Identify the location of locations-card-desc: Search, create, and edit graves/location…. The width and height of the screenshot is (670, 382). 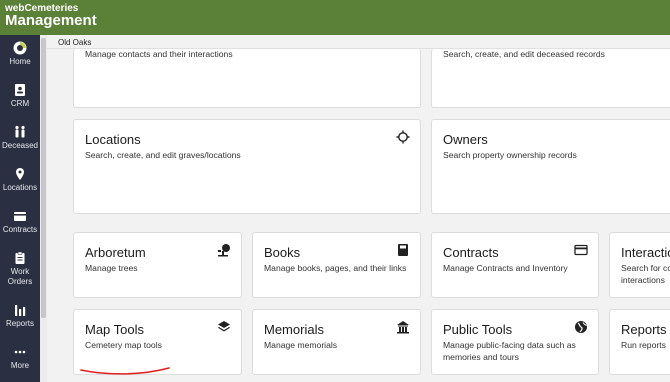
(163, 155).